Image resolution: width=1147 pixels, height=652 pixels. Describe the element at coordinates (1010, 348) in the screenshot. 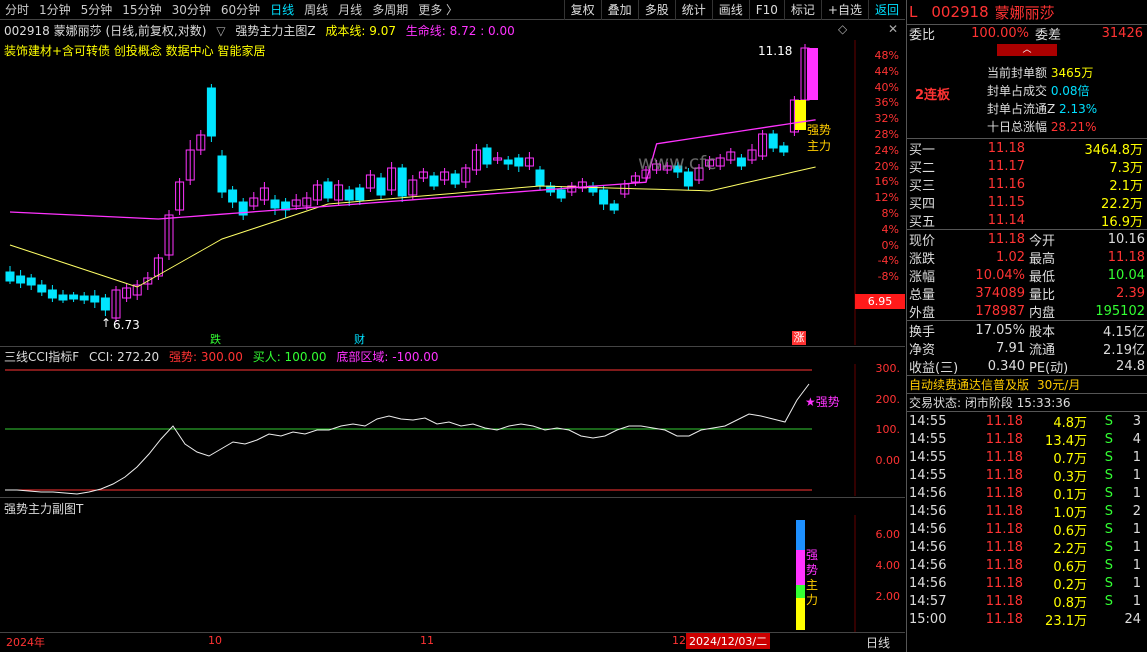

I see `quote-value: 7.91` at that location.